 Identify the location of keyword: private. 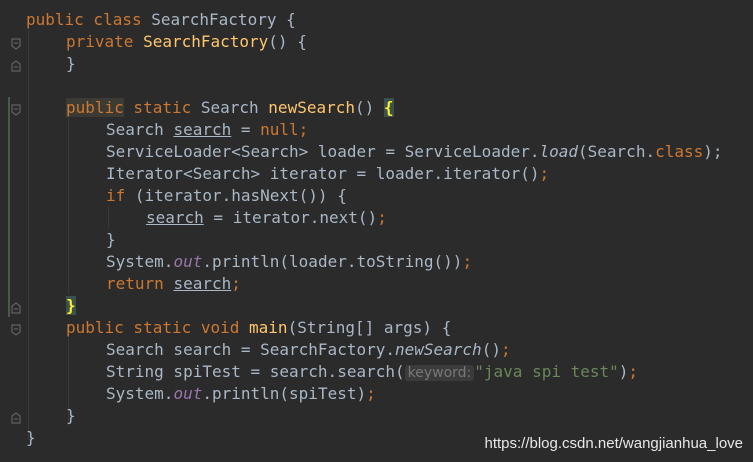
(105, 41).